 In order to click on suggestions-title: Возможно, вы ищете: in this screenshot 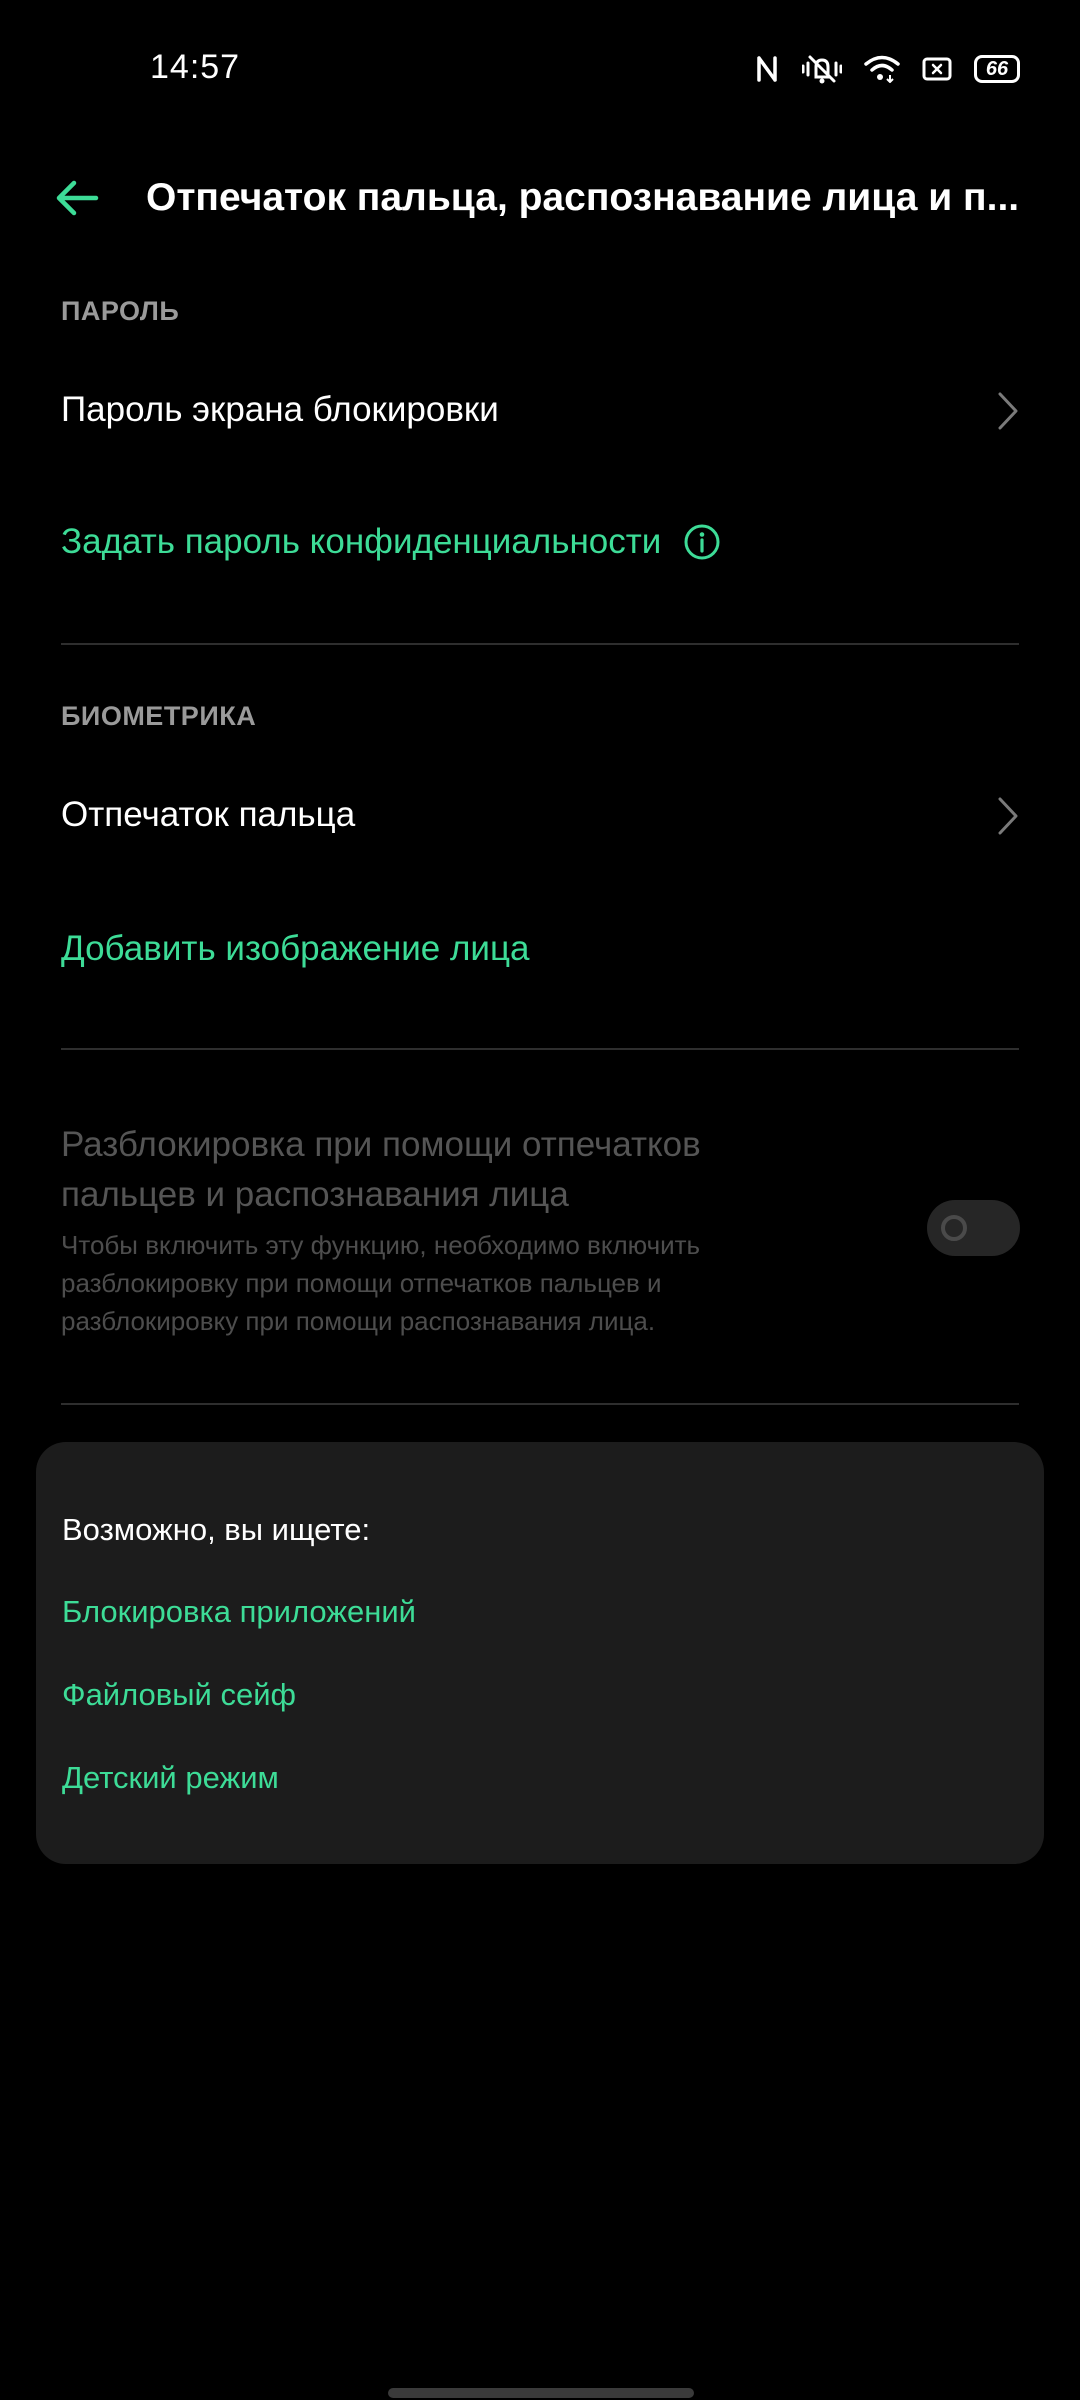, I will do `click(216, 1529)`.